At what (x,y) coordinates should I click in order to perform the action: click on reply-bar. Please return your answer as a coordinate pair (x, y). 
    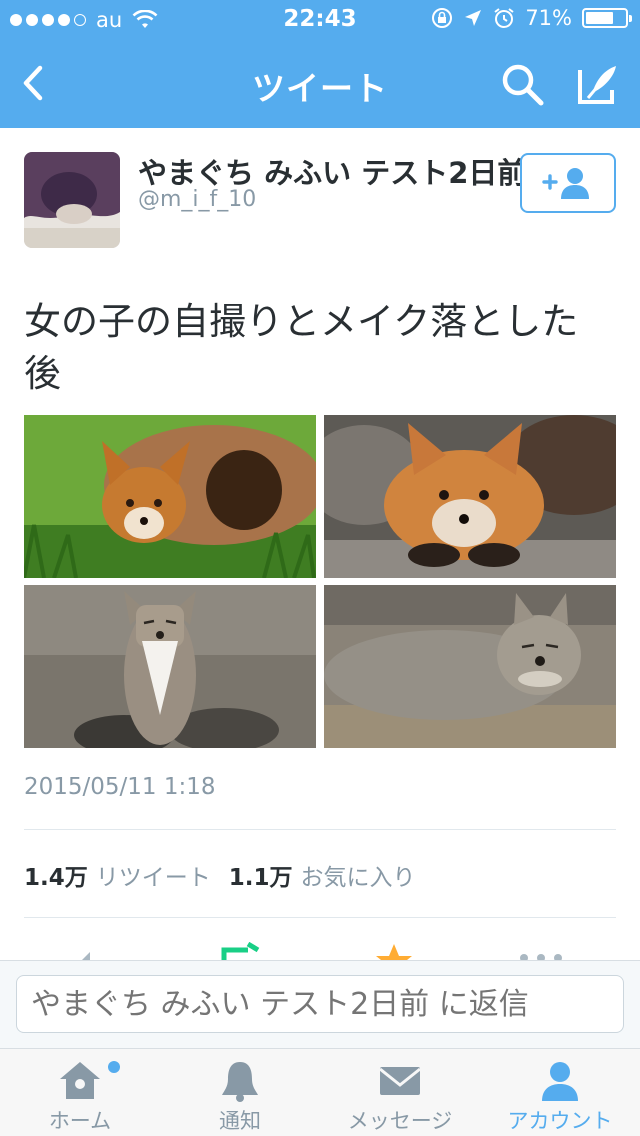
    Looking at the image, I should click on (320, 1004).